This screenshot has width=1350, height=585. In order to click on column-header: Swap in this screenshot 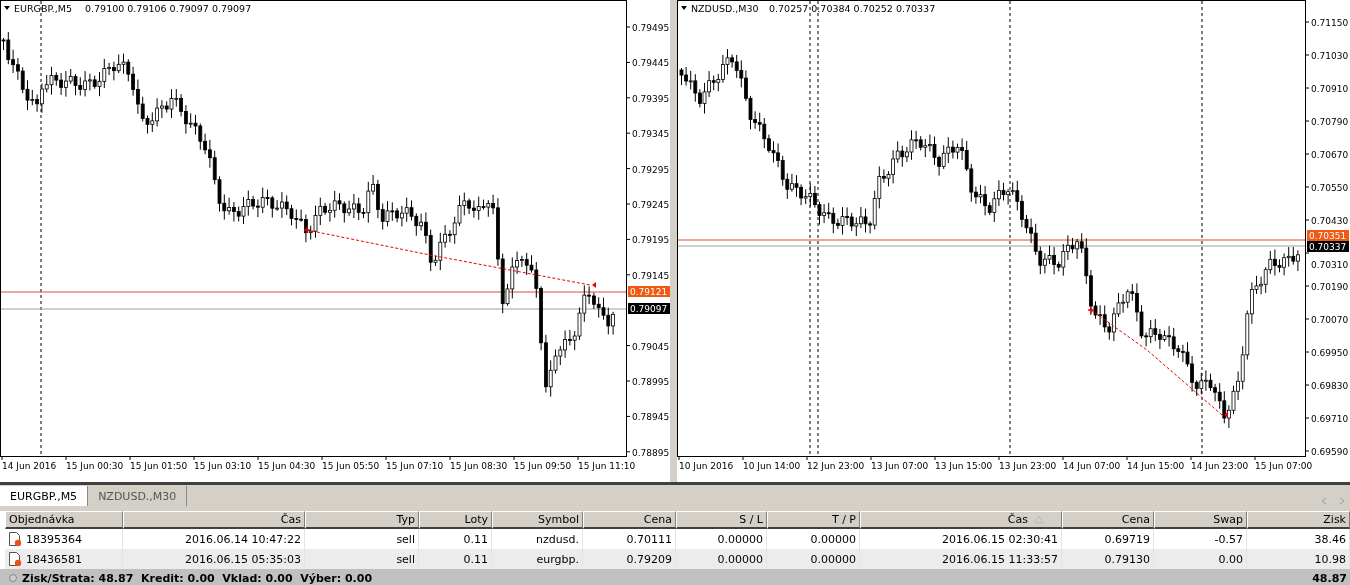, I will do `click(1200, 520)`.